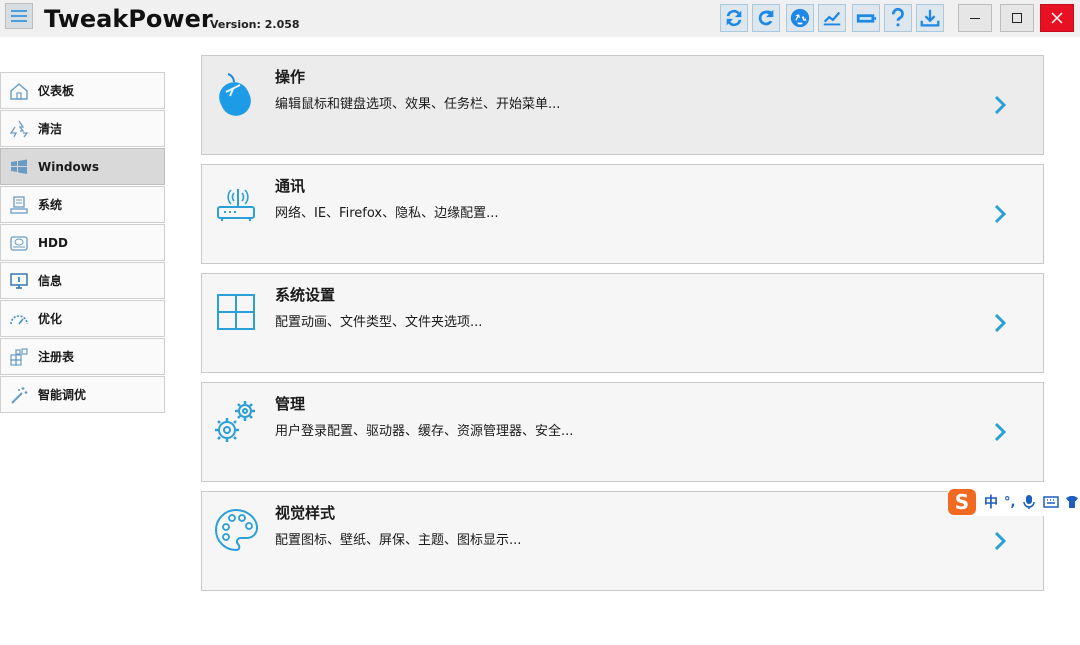 Image resolution: width=1080 pixels, height=645 pixels. I want to click on info-icon, so click(19, 281).